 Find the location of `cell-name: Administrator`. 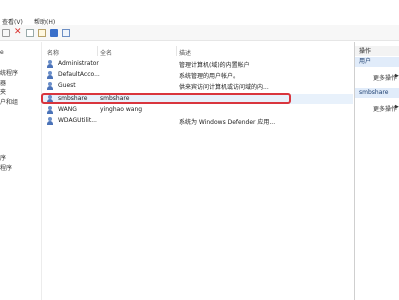

cell-name: Administrator is located at coordinates (78, 63).